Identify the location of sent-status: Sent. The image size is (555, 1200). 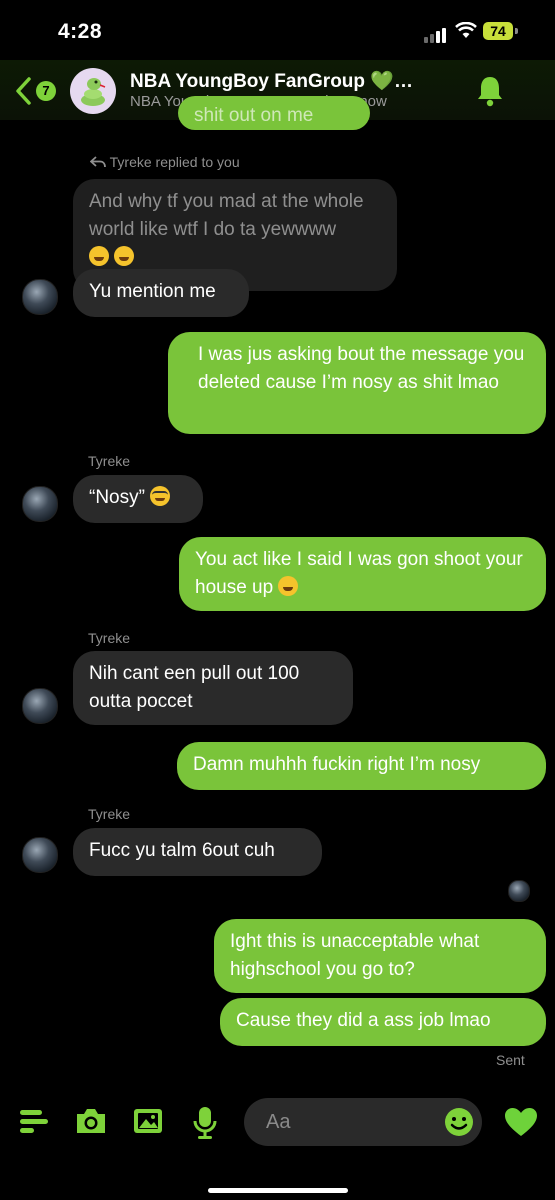
(510, 1060).